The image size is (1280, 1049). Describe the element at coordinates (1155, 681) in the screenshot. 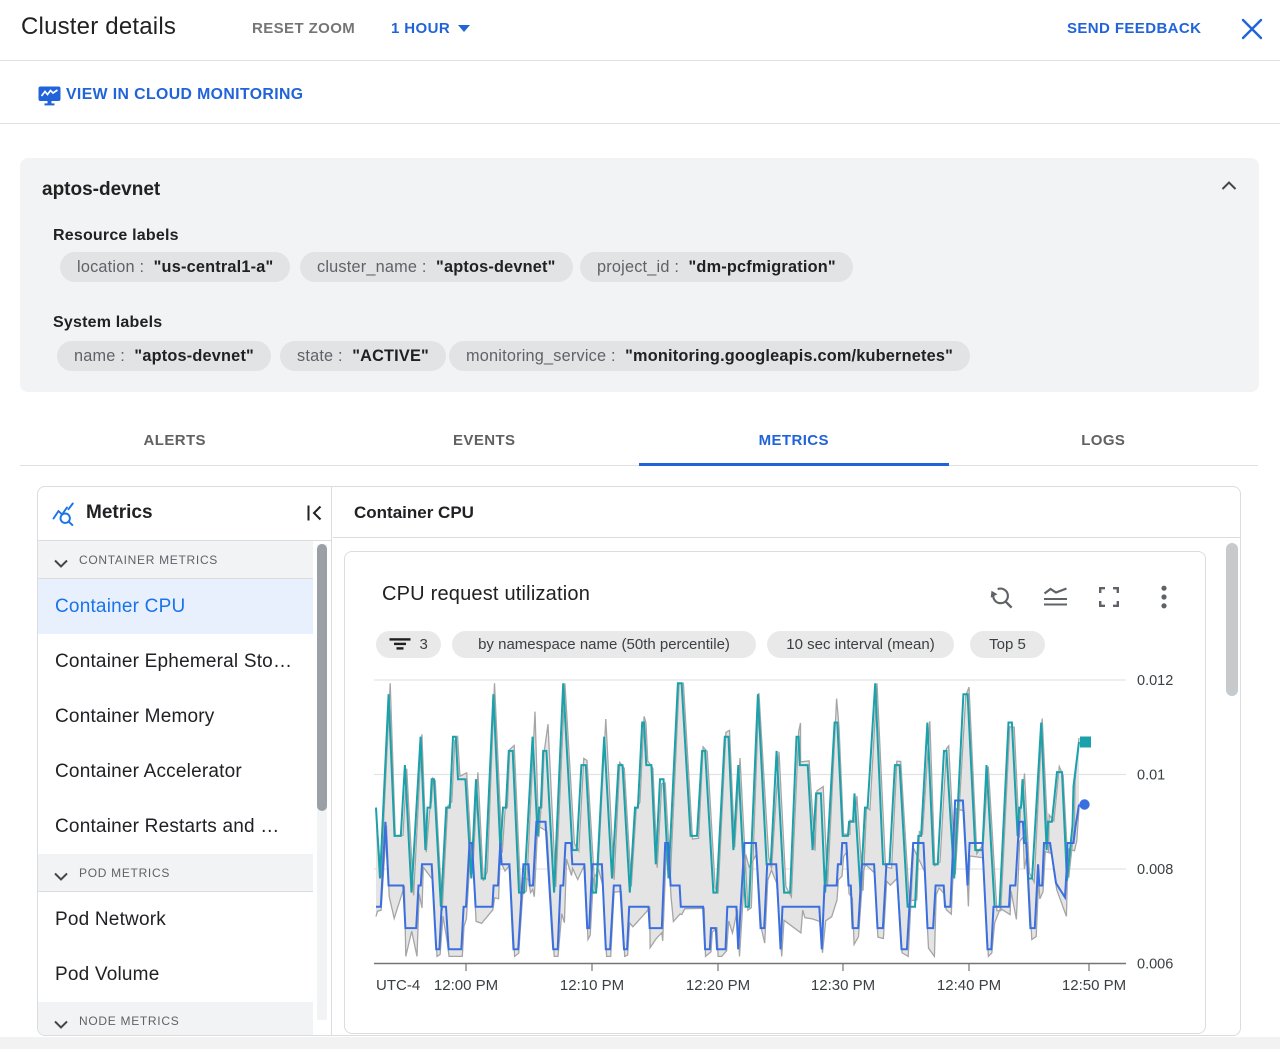

I see `svg-text: 0.012` at that location.